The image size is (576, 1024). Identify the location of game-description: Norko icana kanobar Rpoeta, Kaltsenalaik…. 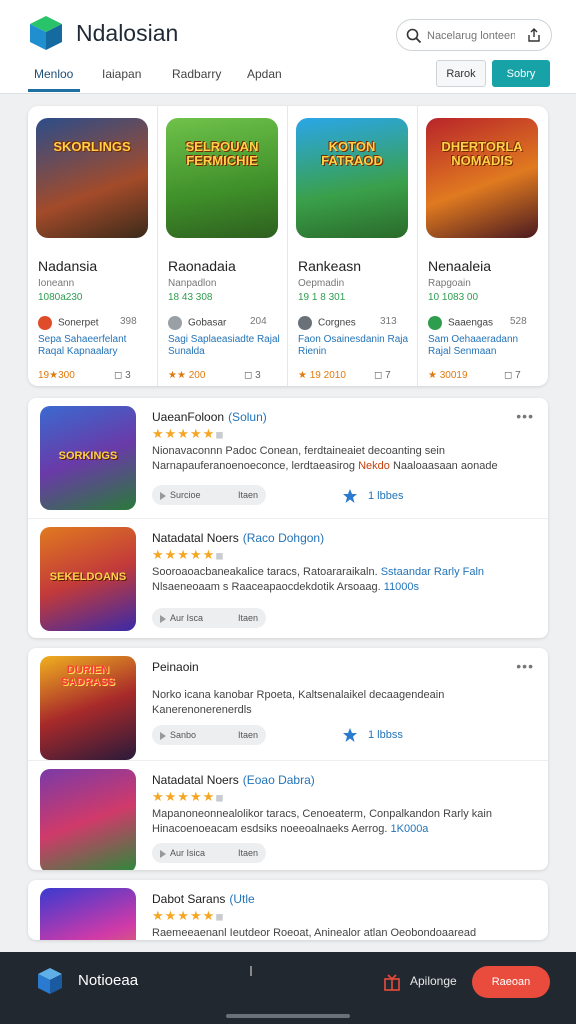
(298, 702).